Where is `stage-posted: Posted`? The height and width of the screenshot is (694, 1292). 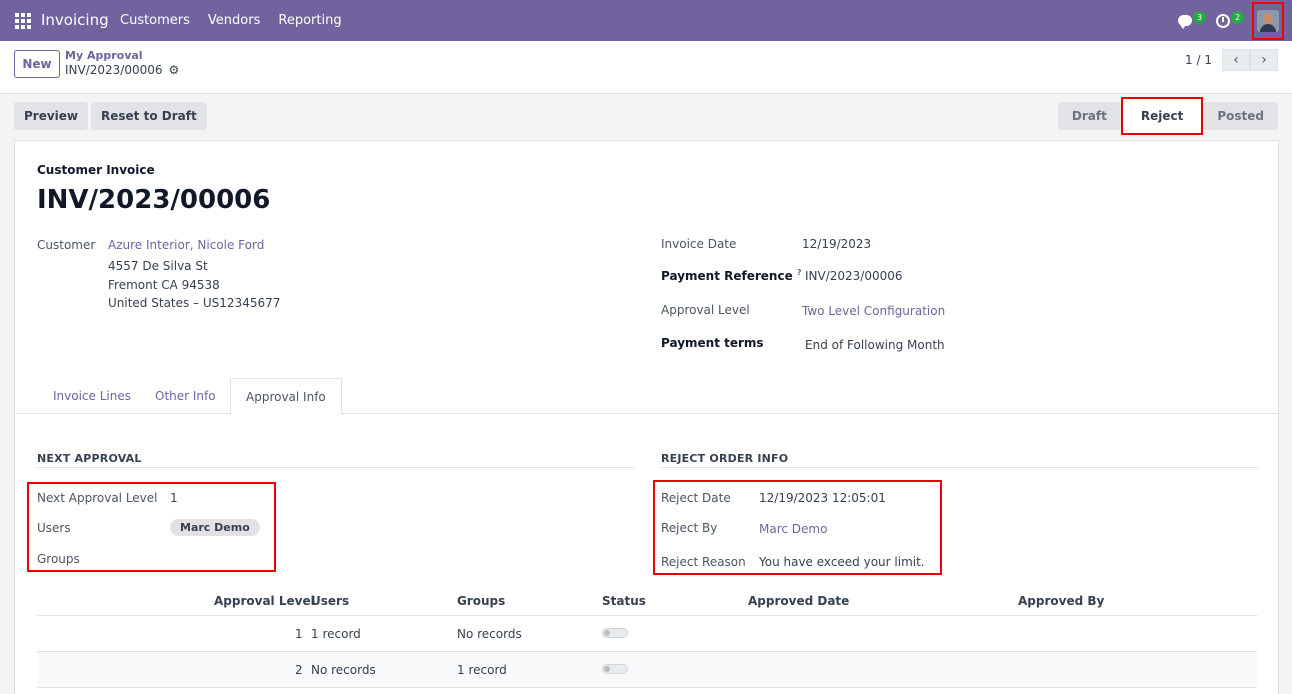
stage-posted: Posted is located at coordinates (1240, 116).